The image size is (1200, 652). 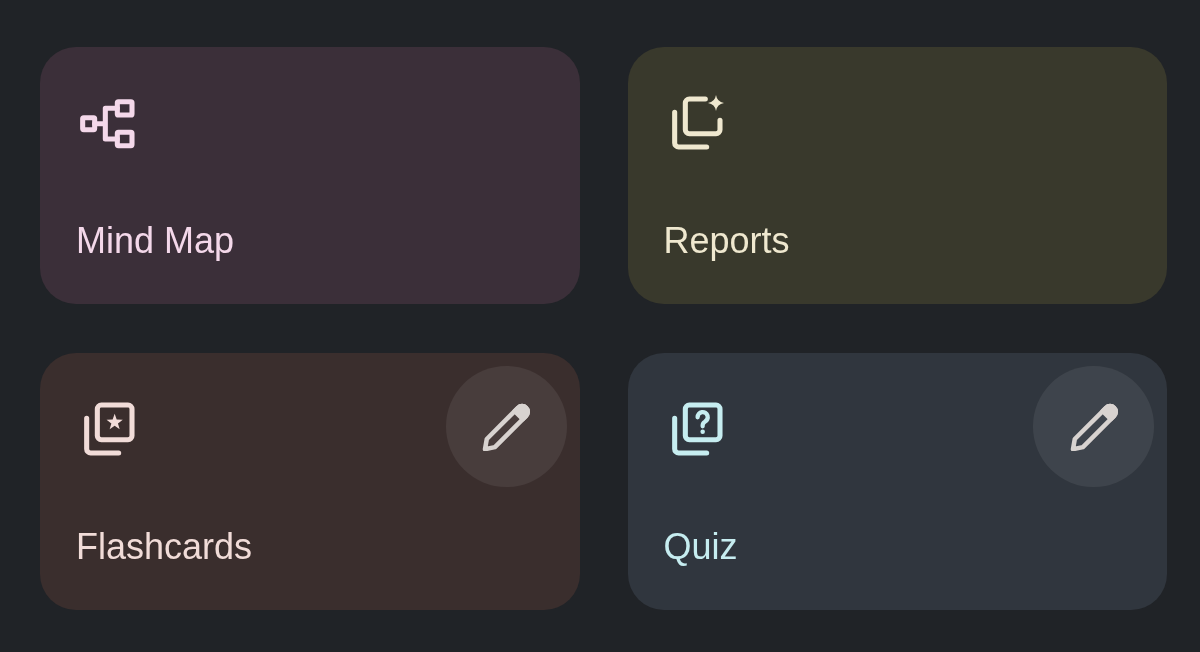 I want to click on card-label: Quiz, so click(x=700, y=547).